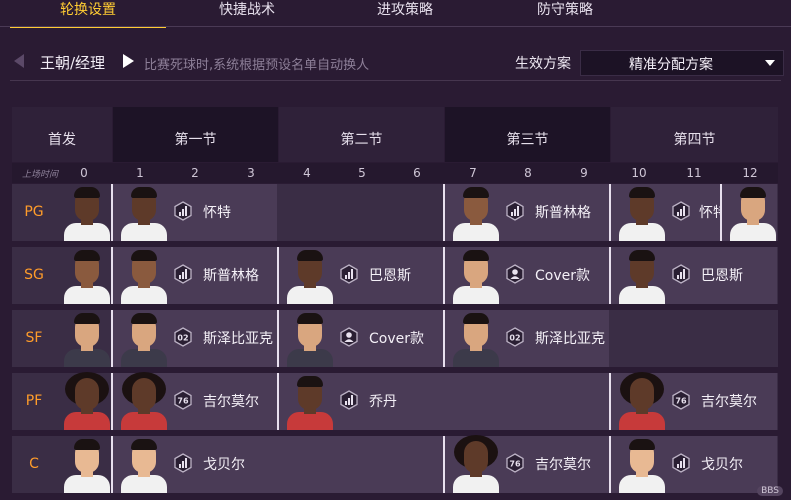 This screenshot has height=500, width=791. What do you see at coordinates (639, 173) in the screenshot?
I see `minute-tick: 10` at bounding box center [639, 173].